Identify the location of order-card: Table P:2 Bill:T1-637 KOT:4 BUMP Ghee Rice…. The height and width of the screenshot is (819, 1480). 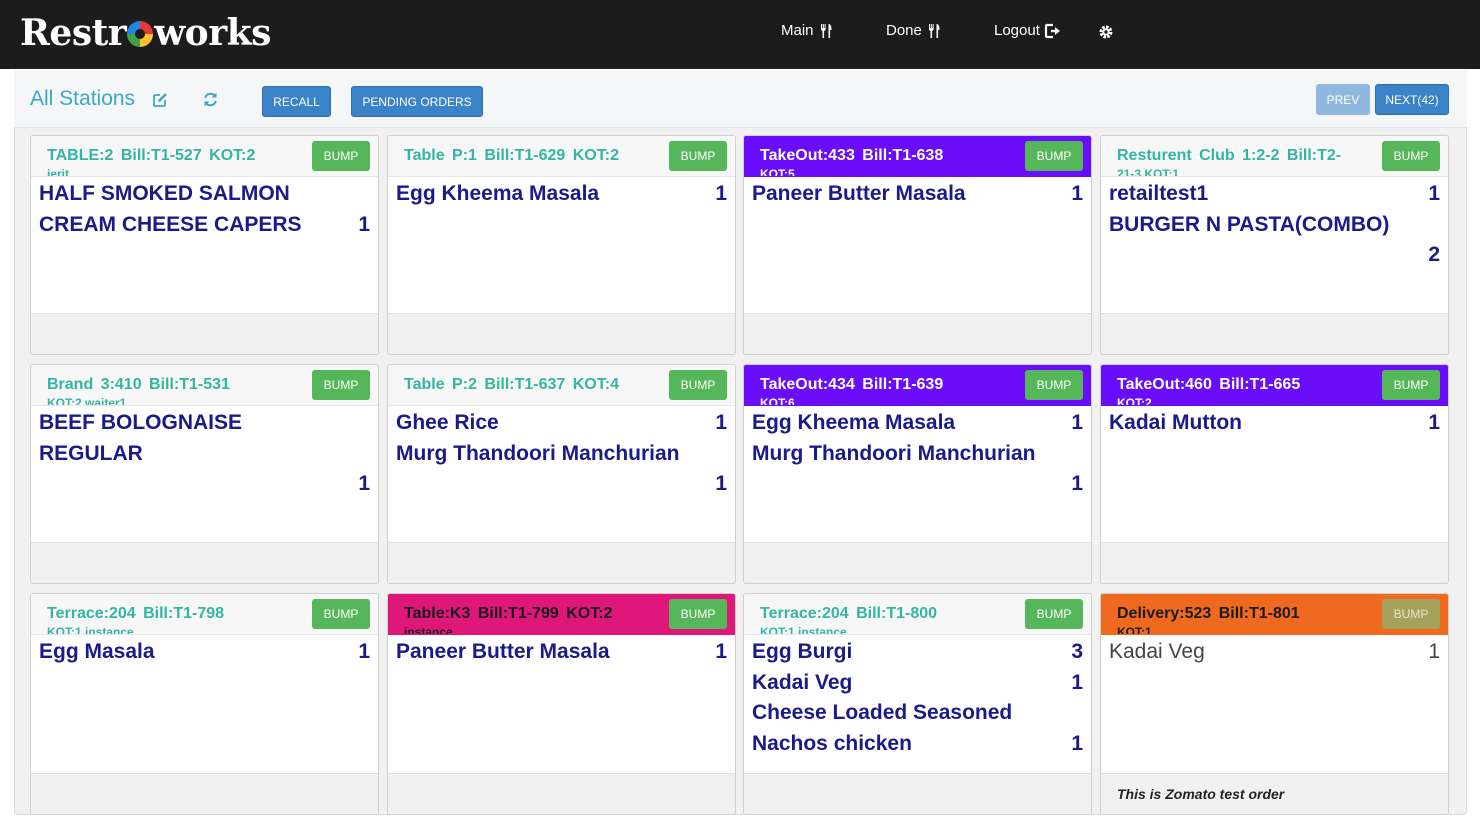
(561, 474).